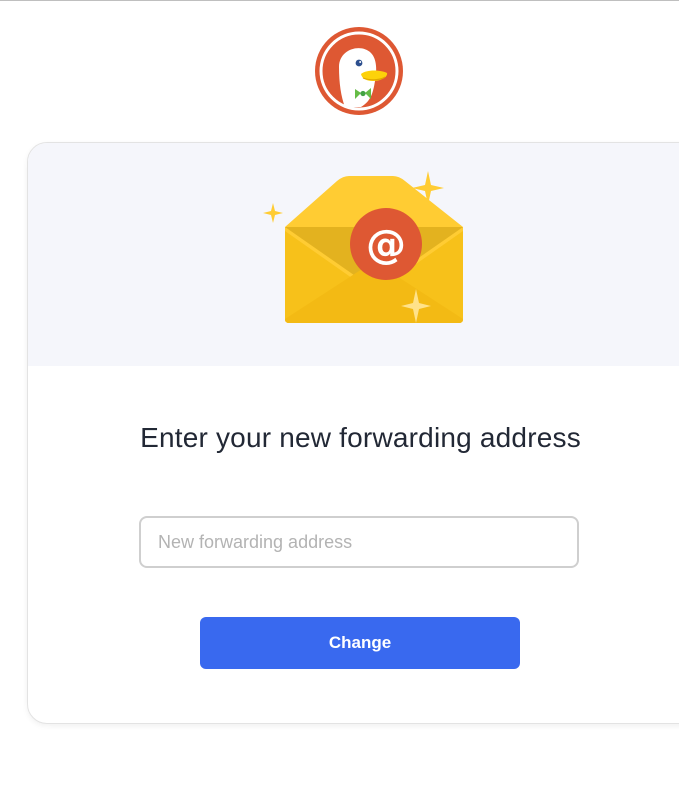  I want to click on change-button: Change, so click(360, 643).